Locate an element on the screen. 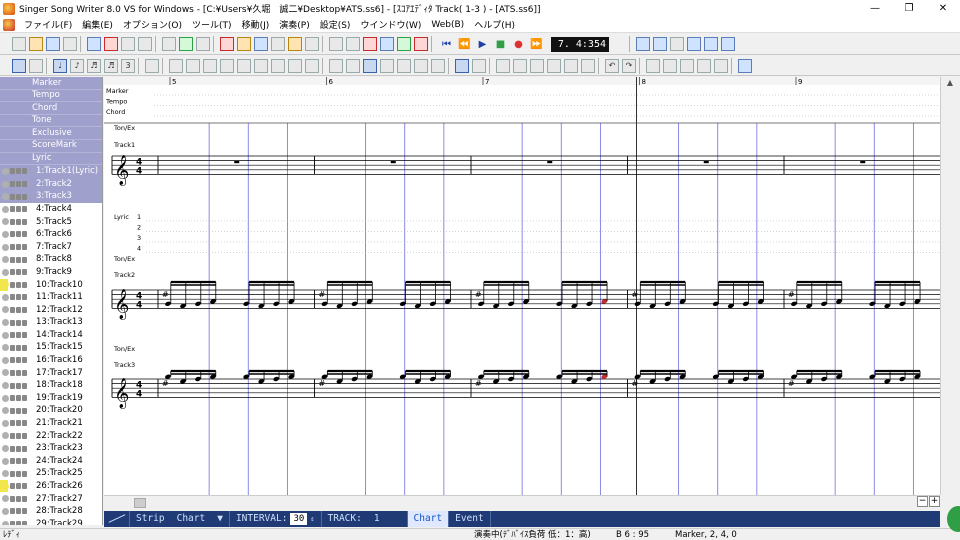 The width and height of the screenshot is (960, 540). menu-help: ヘルプ(H) is located at coordinates (494, 24).